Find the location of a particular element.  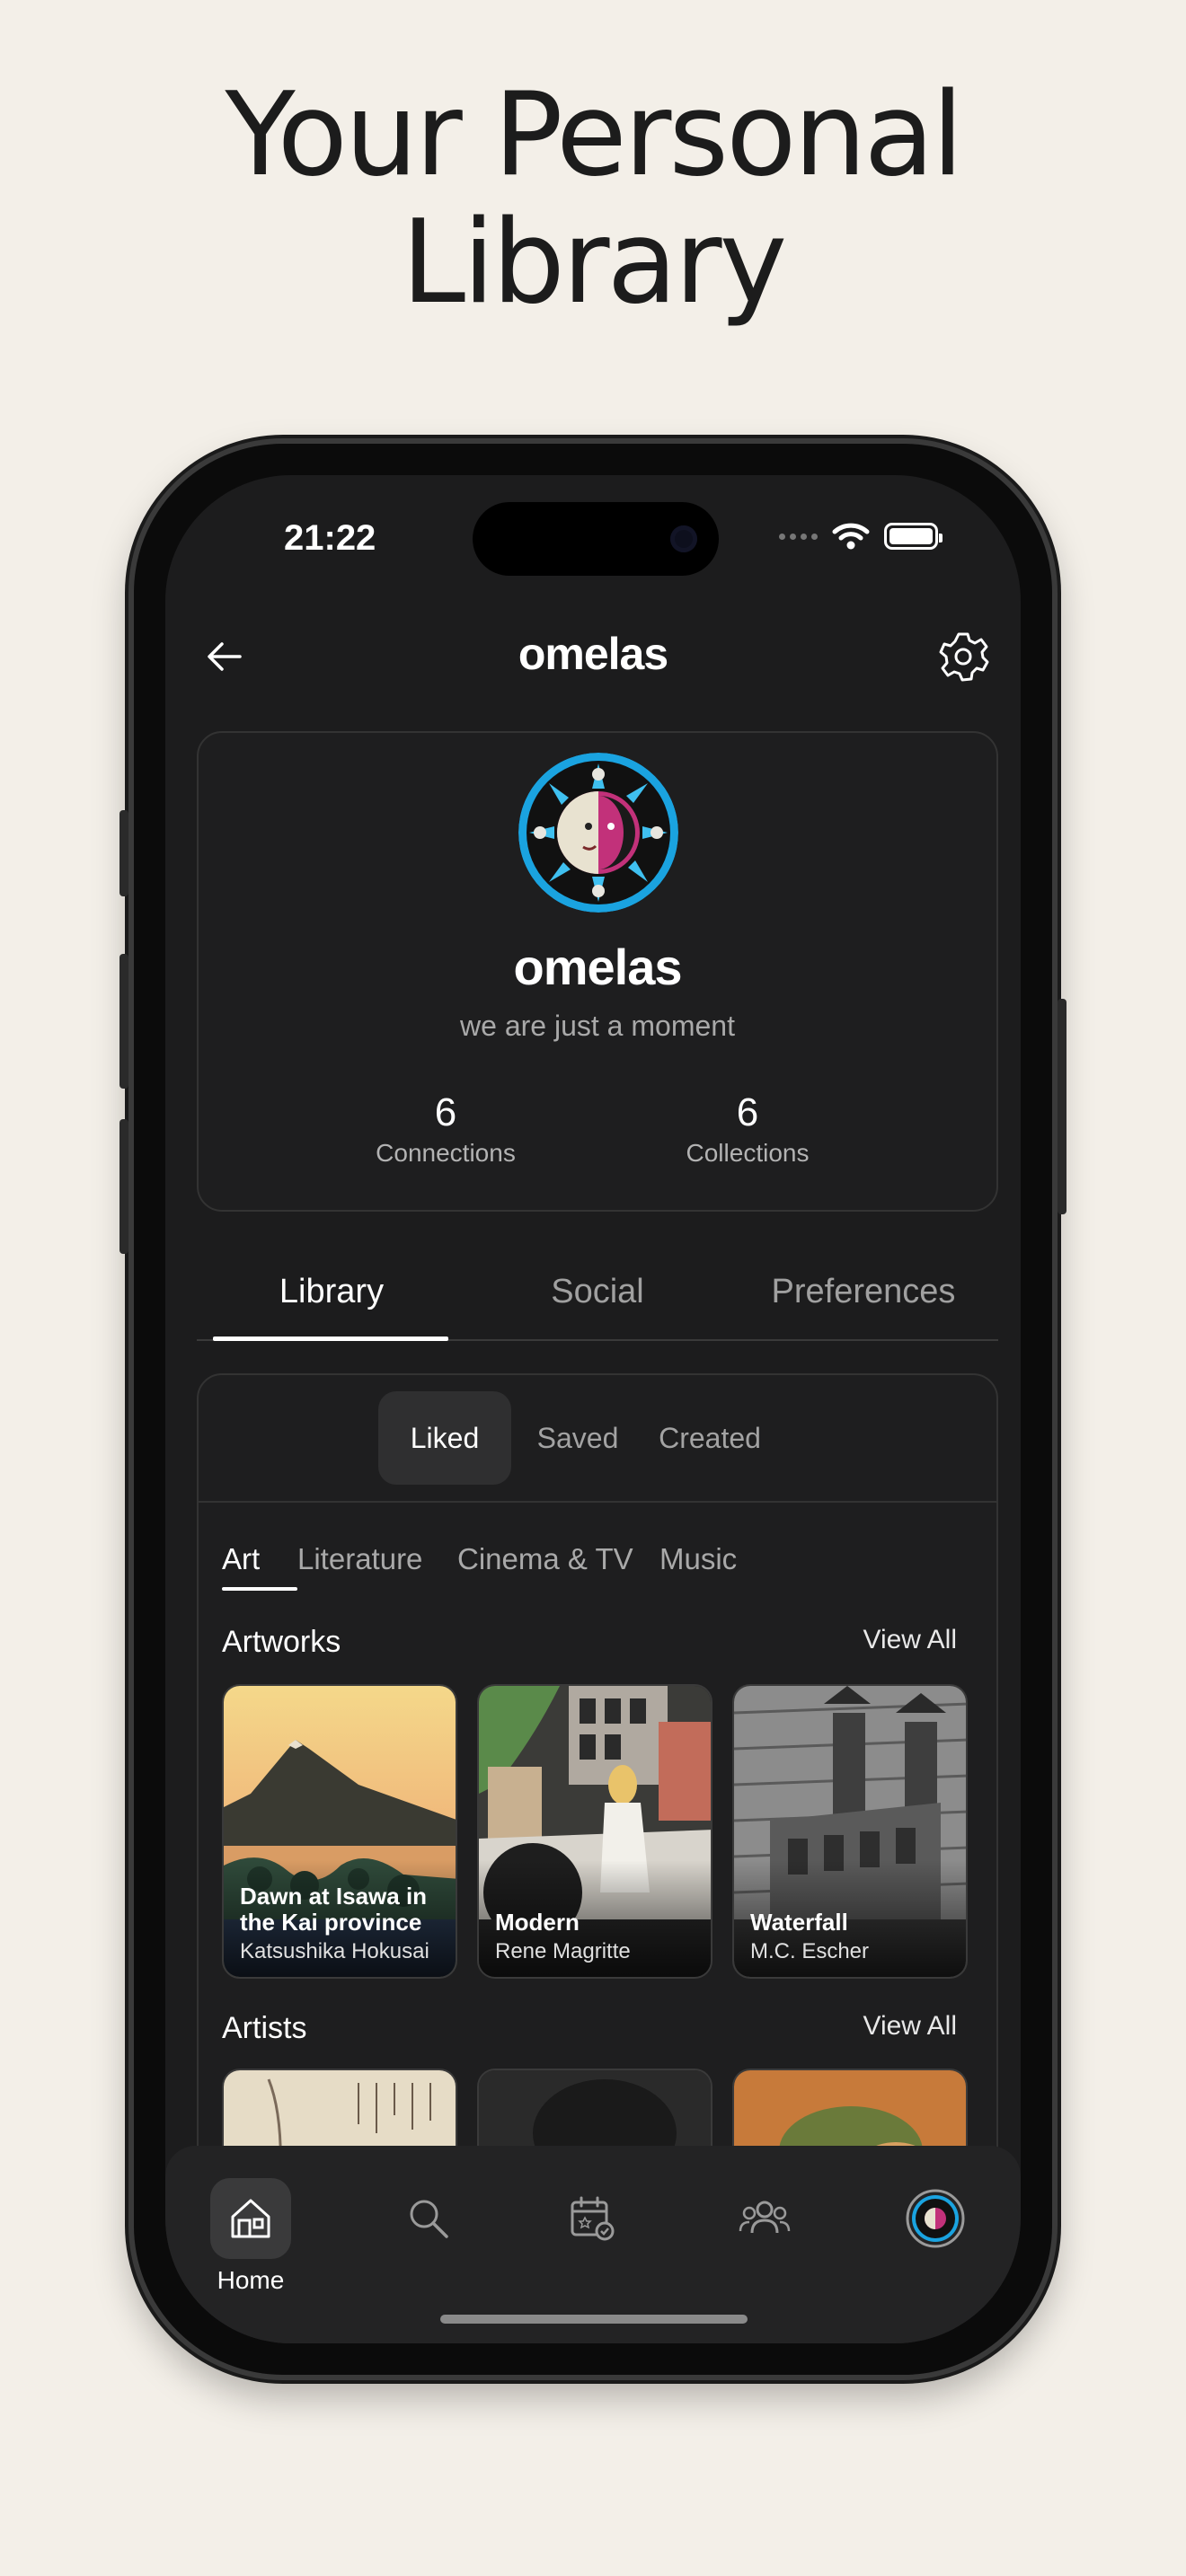

tab-search is located at coordinates (428, 2218).